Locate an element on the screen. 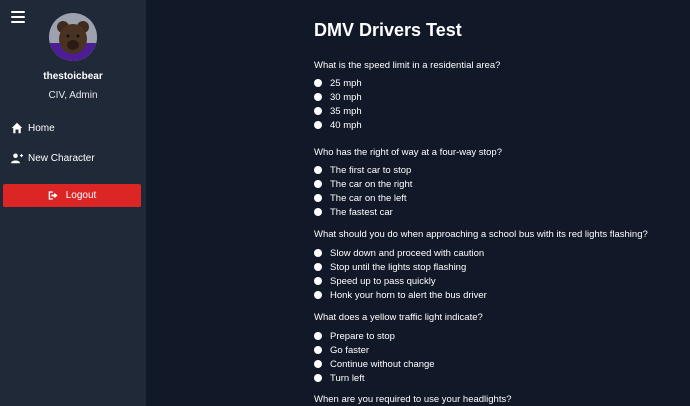 The image size is (690, 406). option-label: The car on the right is located at coordinates (371, 184).